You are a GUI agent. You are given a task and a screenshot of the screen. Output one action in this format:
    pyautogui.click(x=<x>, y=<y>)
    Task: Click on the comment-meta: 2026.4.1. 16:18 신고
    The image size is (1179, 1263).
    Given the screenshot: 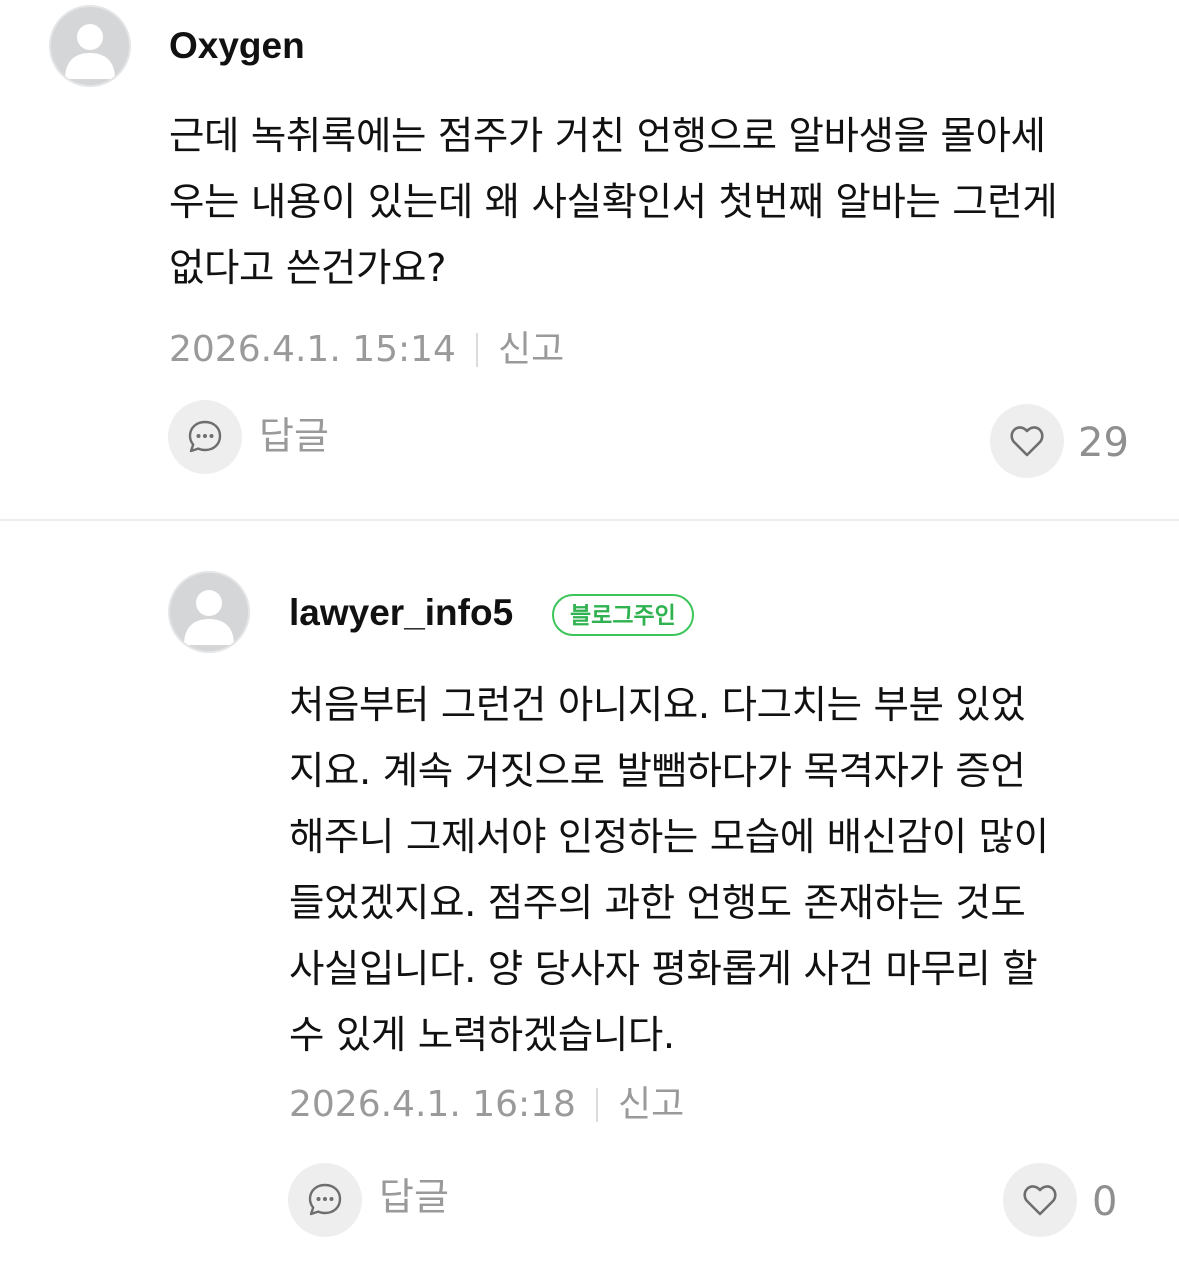 What is the action you would take?
    pyautogui.click(x=486, y=1105)
    